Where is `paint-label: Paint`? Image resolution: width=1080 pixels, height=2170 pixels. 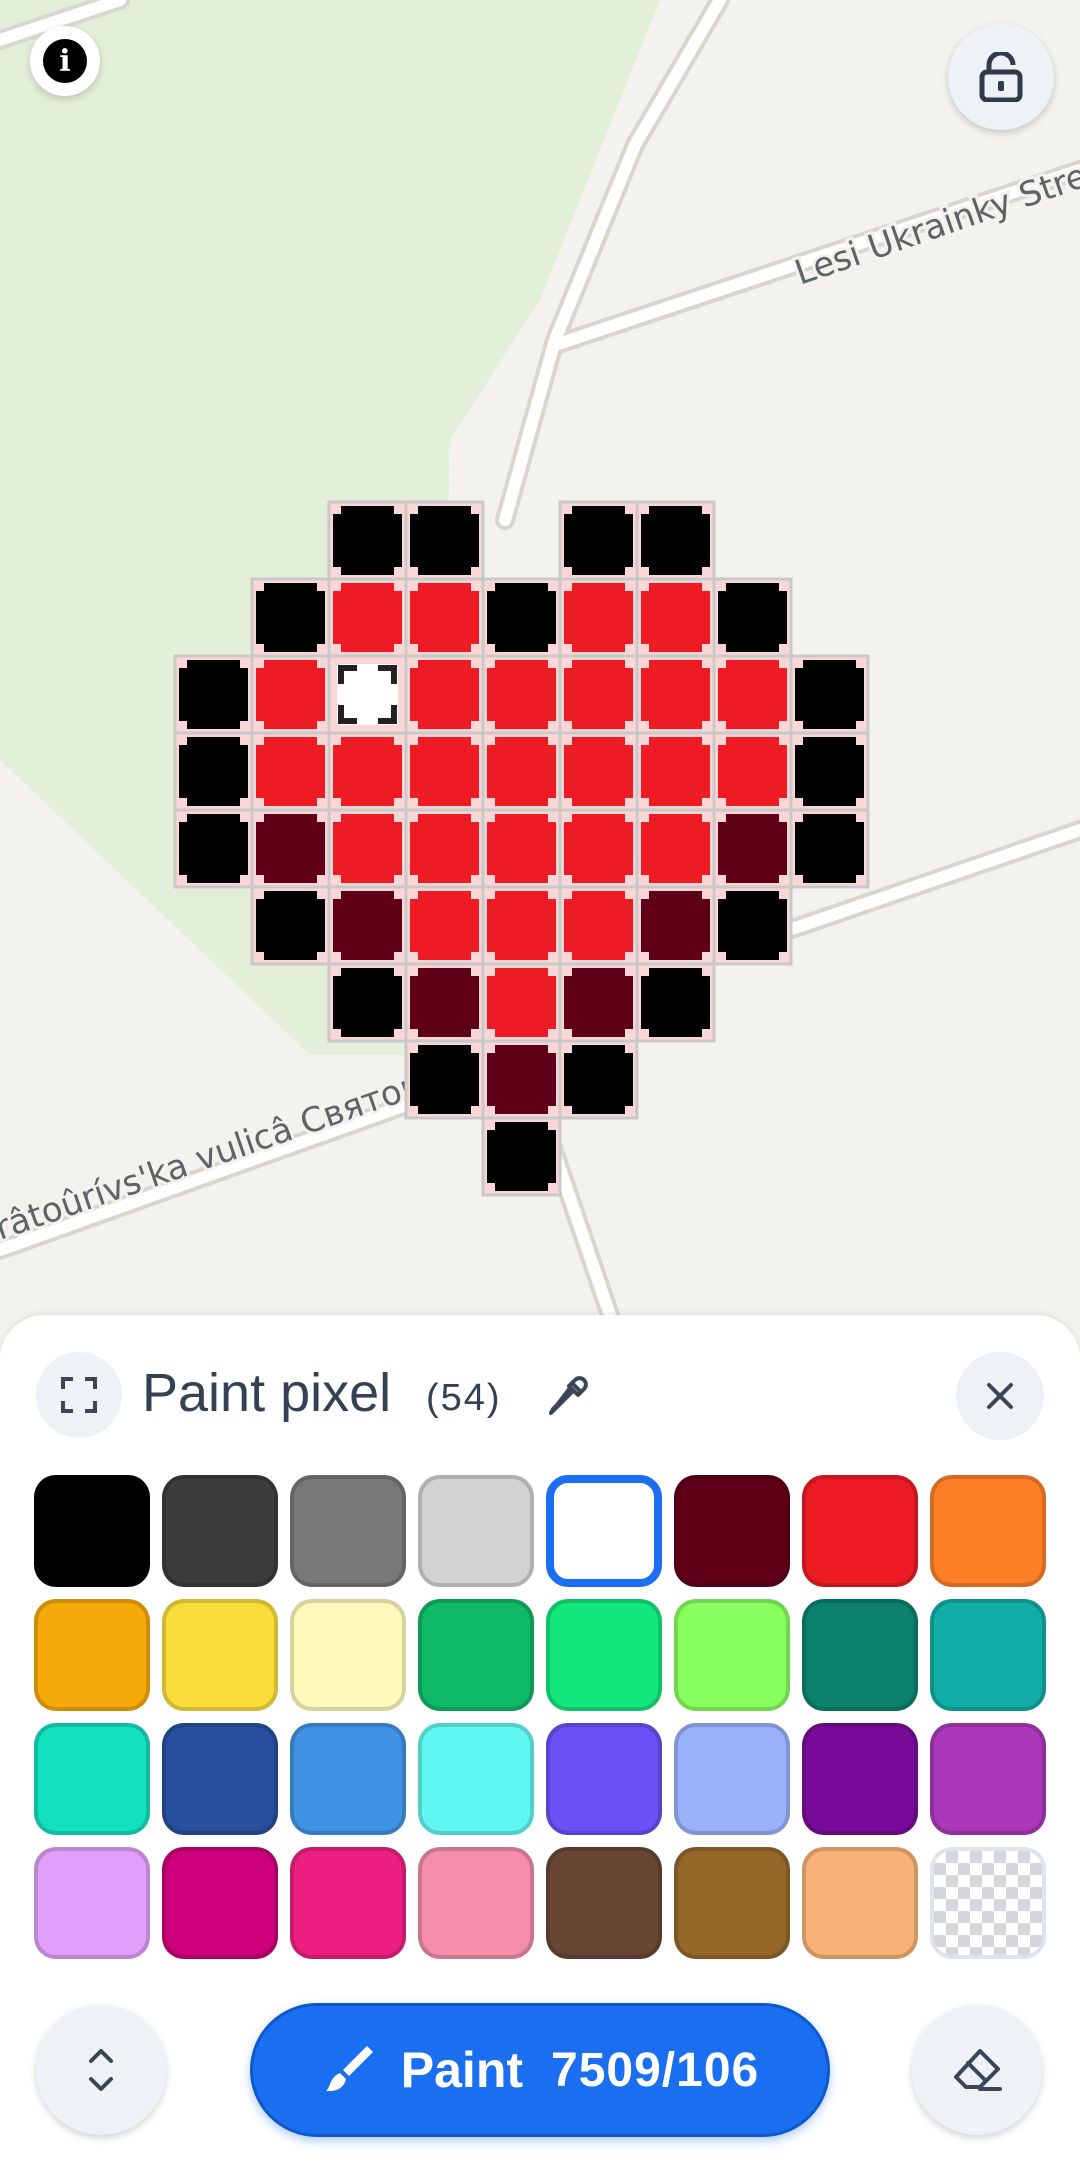 paint-label: Paint is located at coordinates (462, 2070).